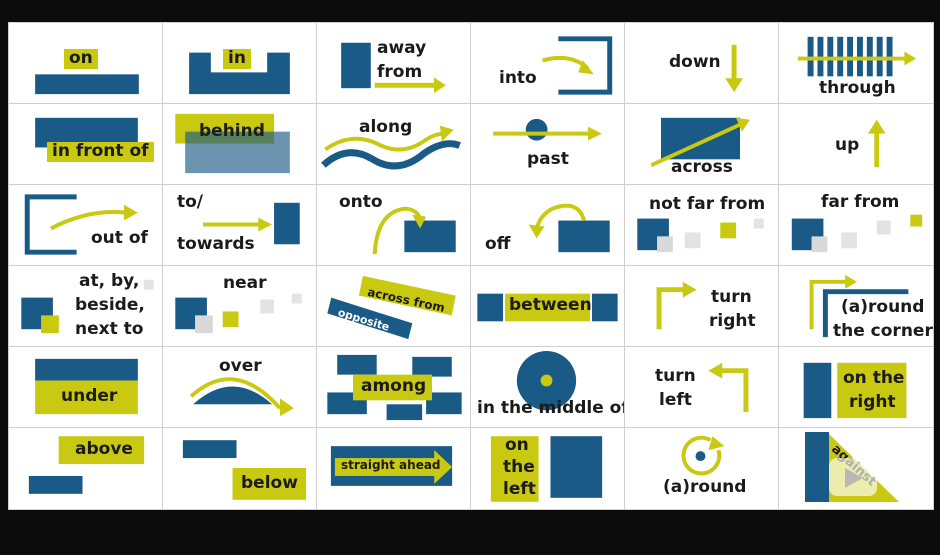  Describe the element at coordinates (547, 129) in the screenshot. I see `past-illustration` at that location.